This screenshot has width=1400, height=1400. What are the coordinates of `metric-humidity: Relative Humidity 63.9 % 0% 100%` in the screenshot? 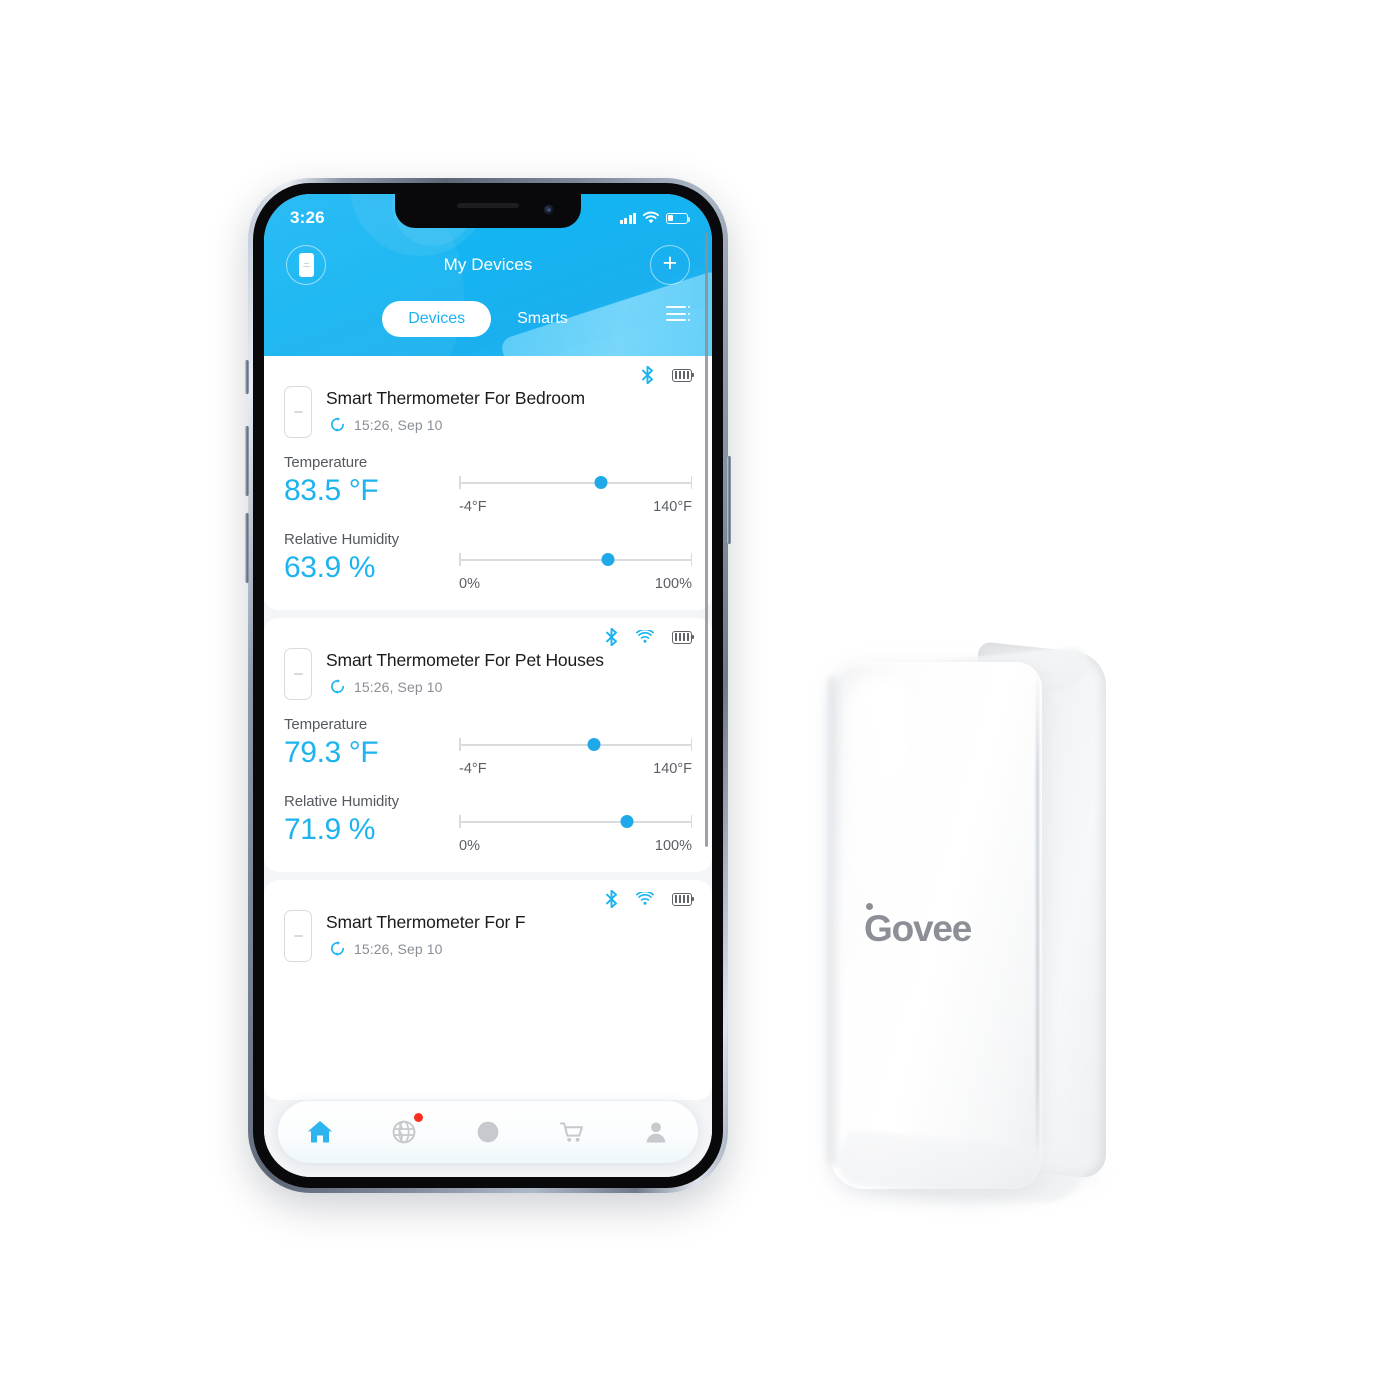 It's located at (488, 561).